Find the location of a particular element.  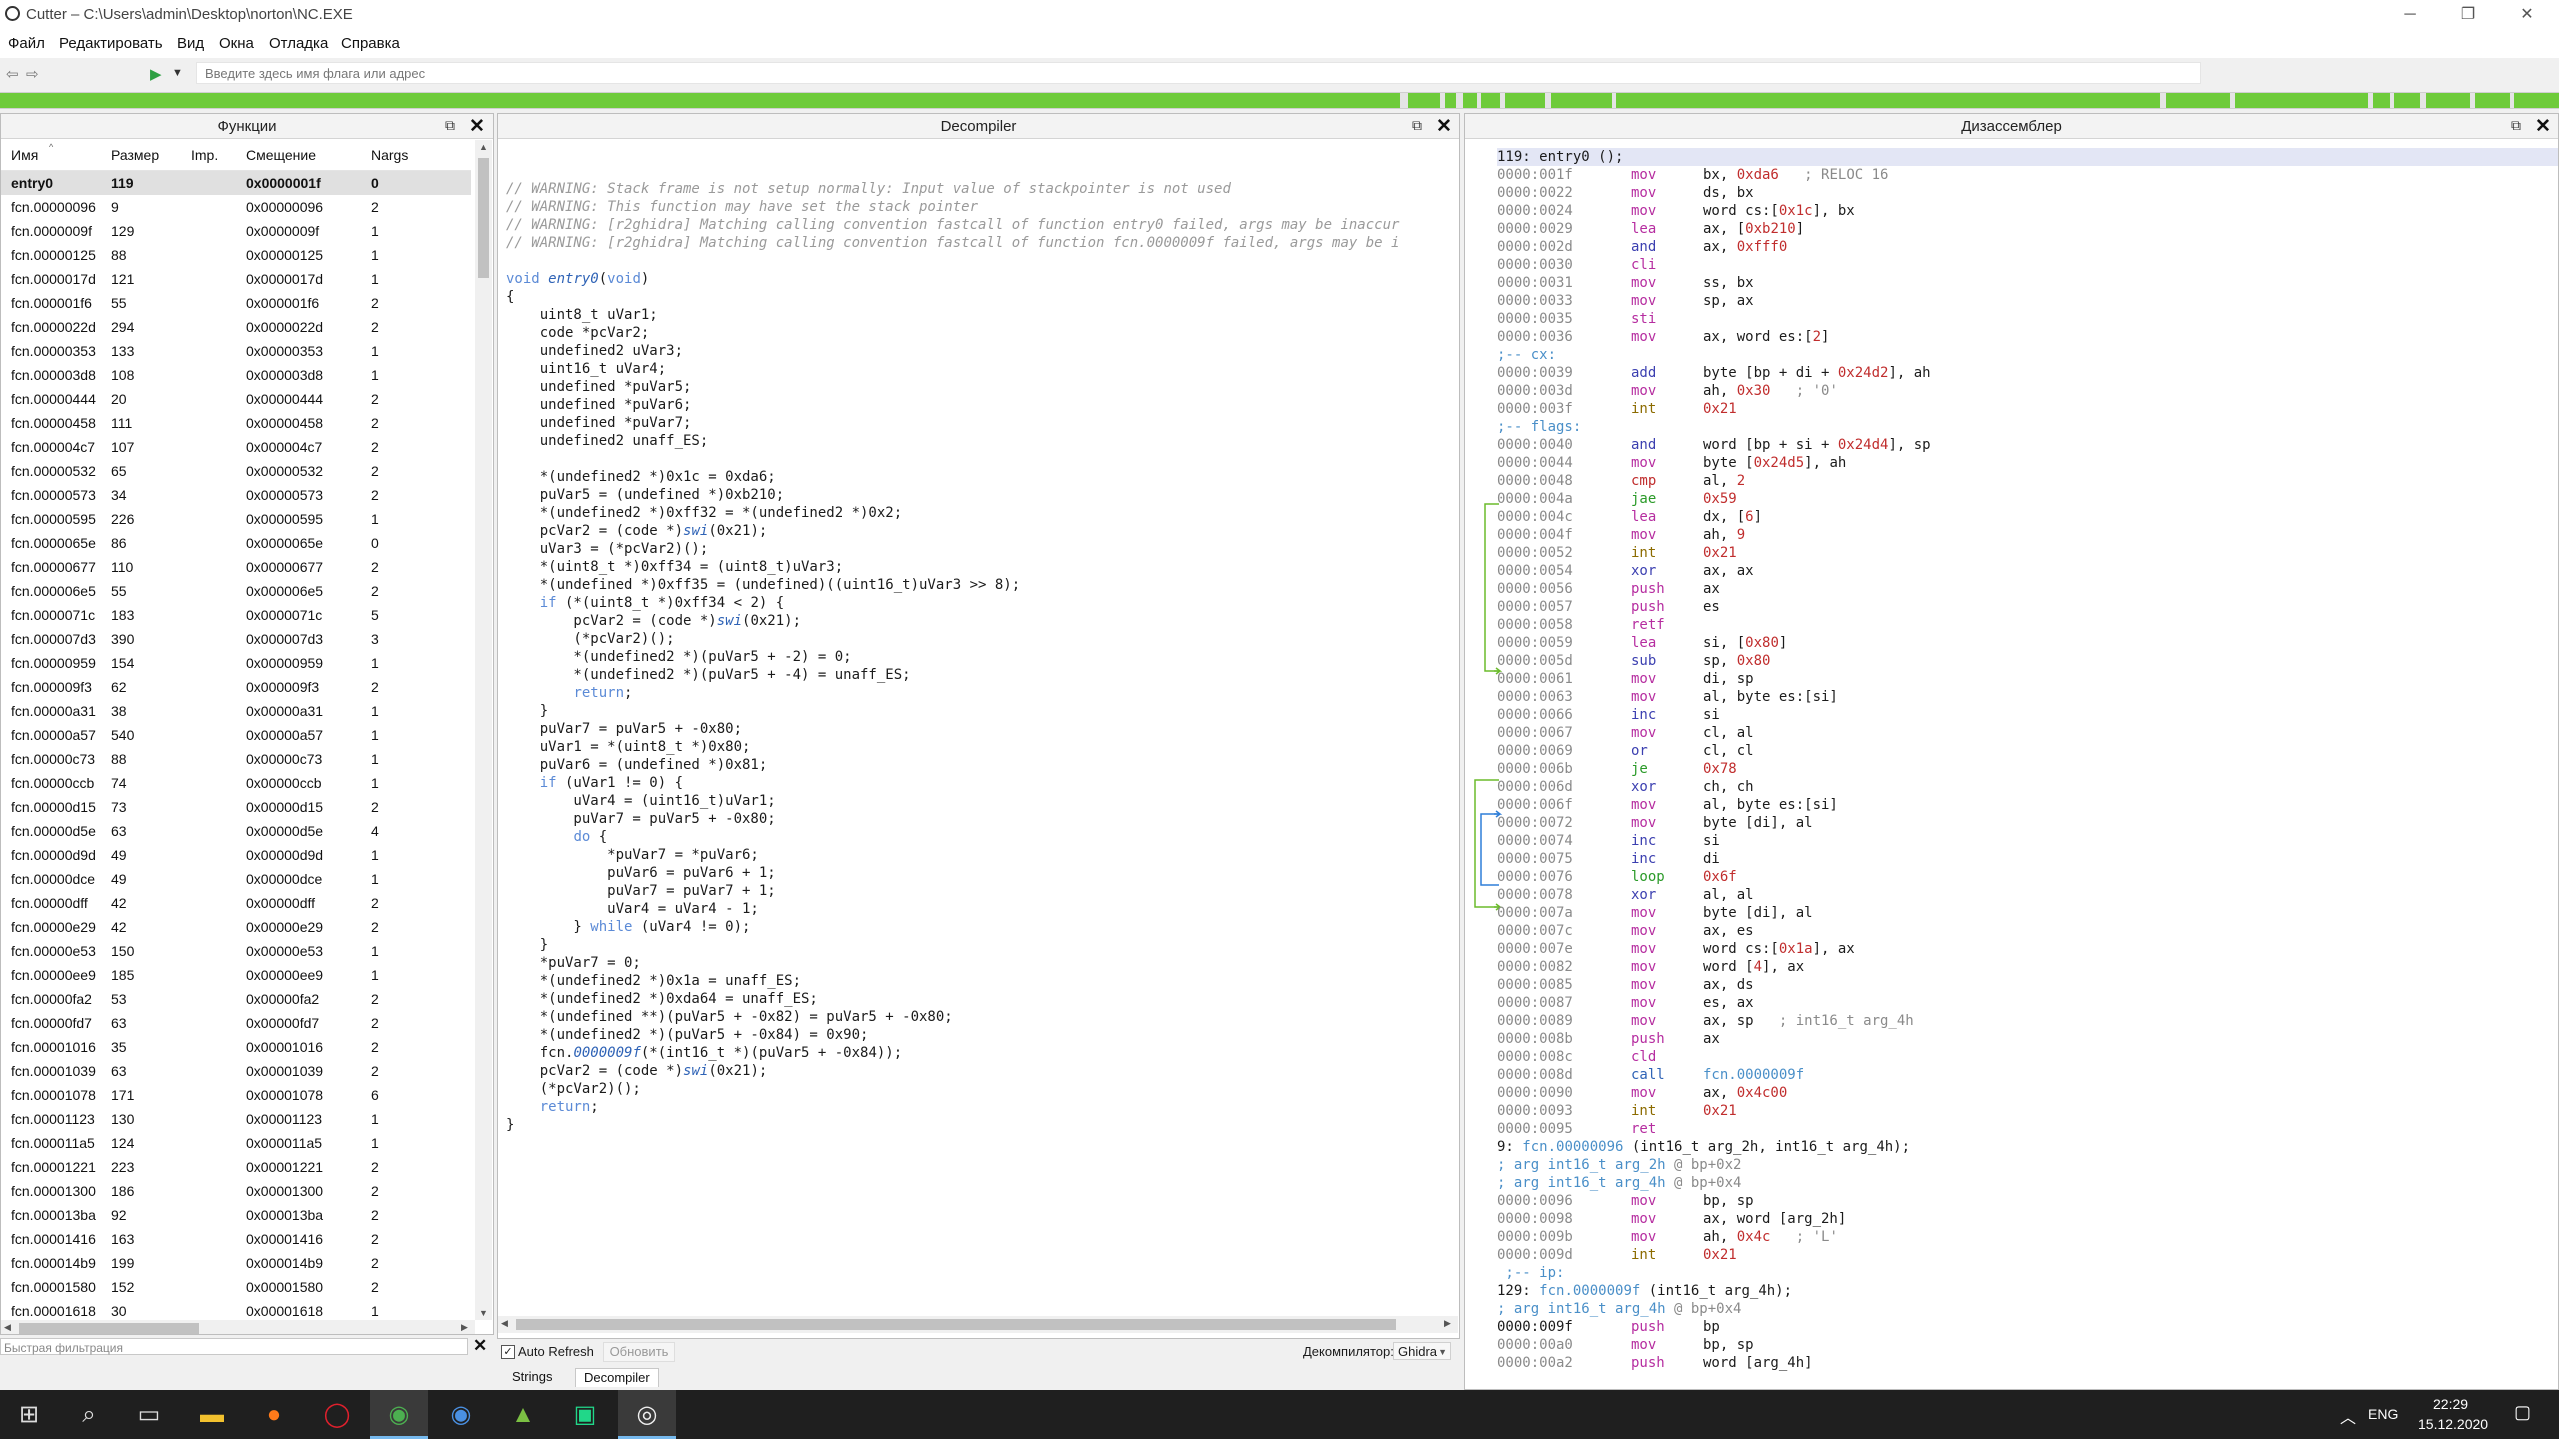

opera-icon: ◯ is located at coordinates (337, 1414).